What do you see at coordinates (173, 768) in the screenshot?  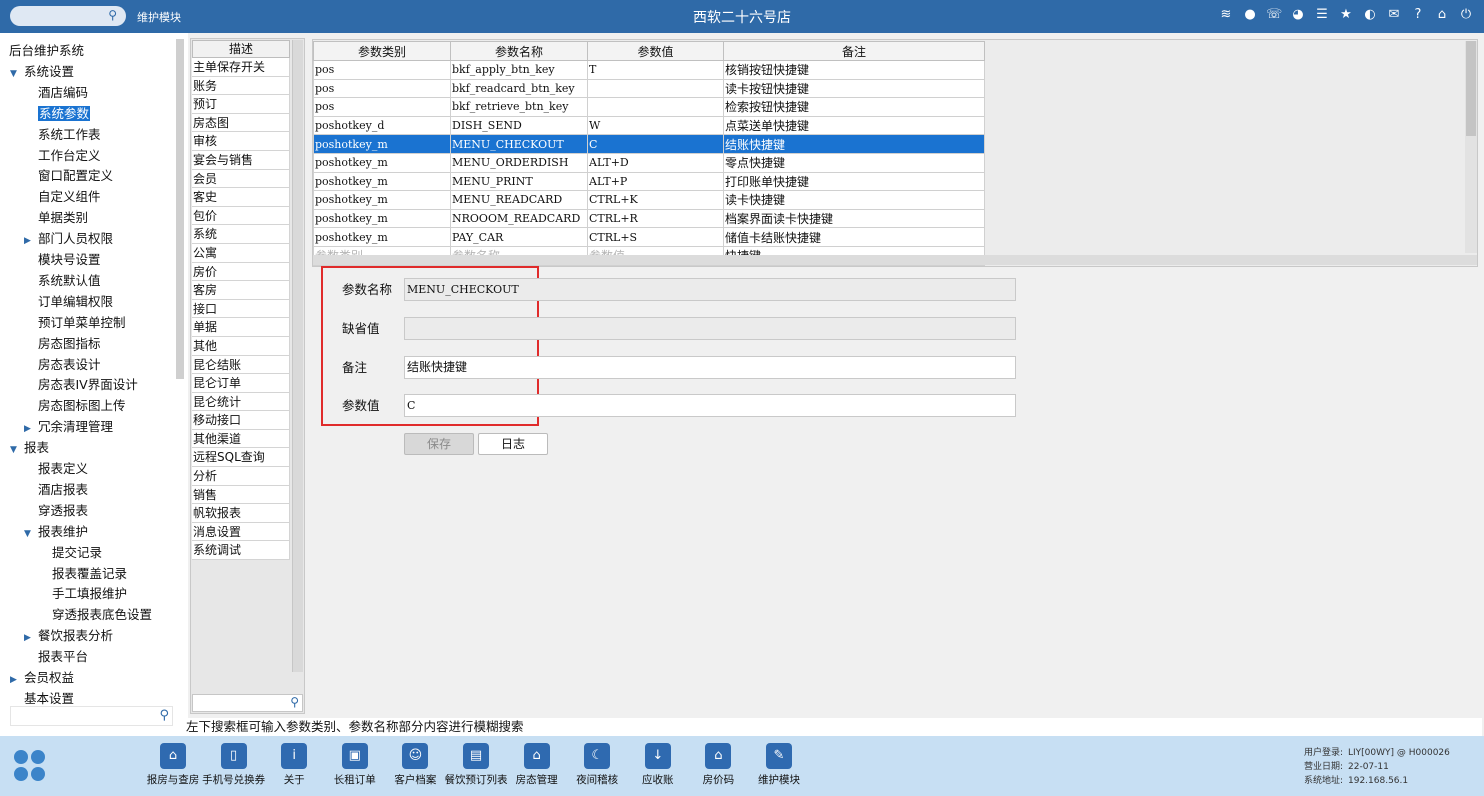 I see `taskbar-button: ⌂ 报房与查房` at bounding box center [173, 768].